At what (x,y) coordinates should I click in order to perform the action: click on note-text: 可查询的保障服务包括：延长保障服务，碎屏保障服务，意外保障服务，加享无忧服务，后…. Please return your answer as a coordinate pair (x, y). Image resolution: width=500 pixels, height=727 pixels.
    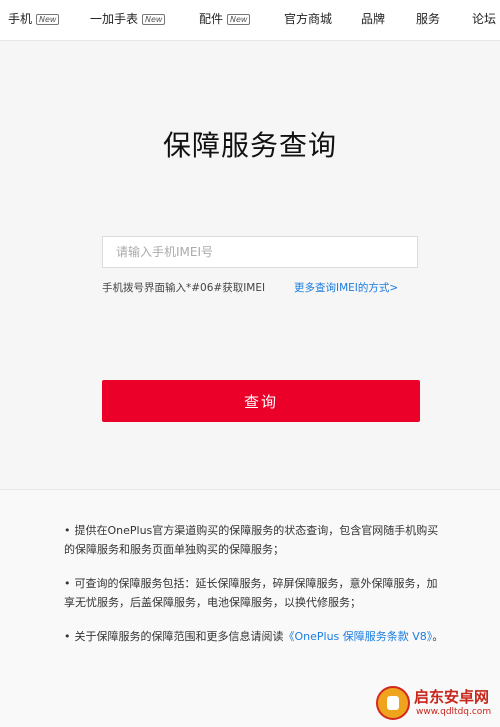
    Looking at the image, I should click on (251, 593).